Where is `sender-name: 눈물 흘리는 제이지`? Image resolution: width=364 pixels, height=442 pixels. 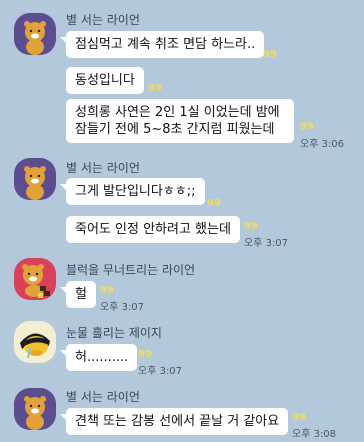 sender-name: 눈물 흘리는 제이지 is located at coordinates (114, 333).